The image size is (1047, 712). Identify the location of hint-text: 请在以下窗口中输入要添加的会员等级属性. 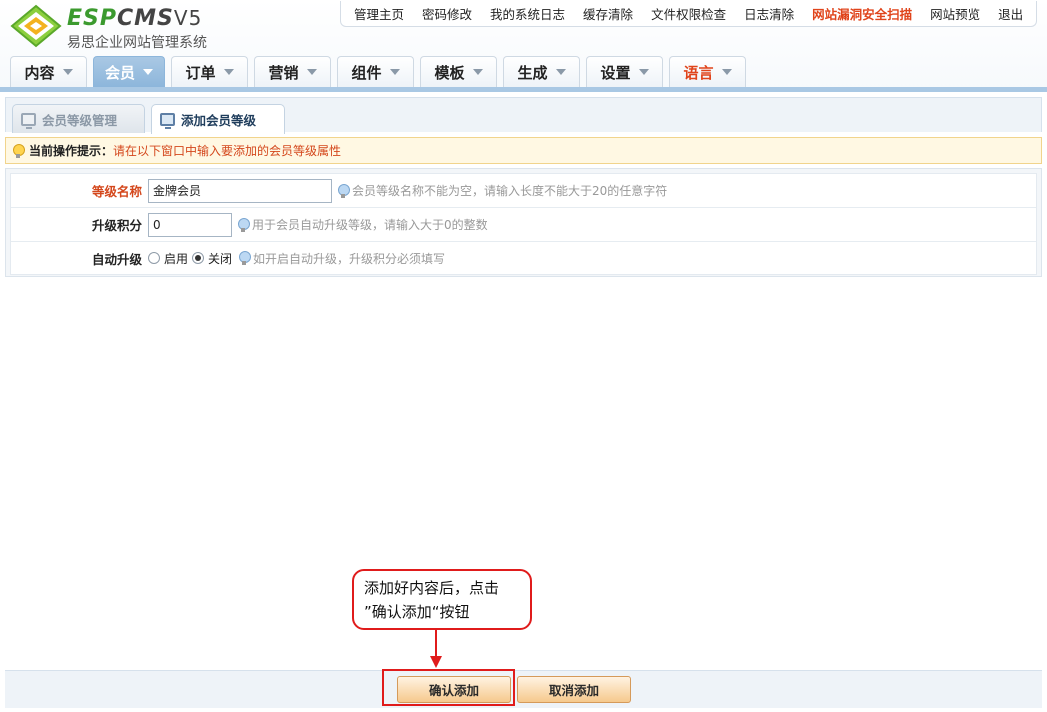
(227, 151).